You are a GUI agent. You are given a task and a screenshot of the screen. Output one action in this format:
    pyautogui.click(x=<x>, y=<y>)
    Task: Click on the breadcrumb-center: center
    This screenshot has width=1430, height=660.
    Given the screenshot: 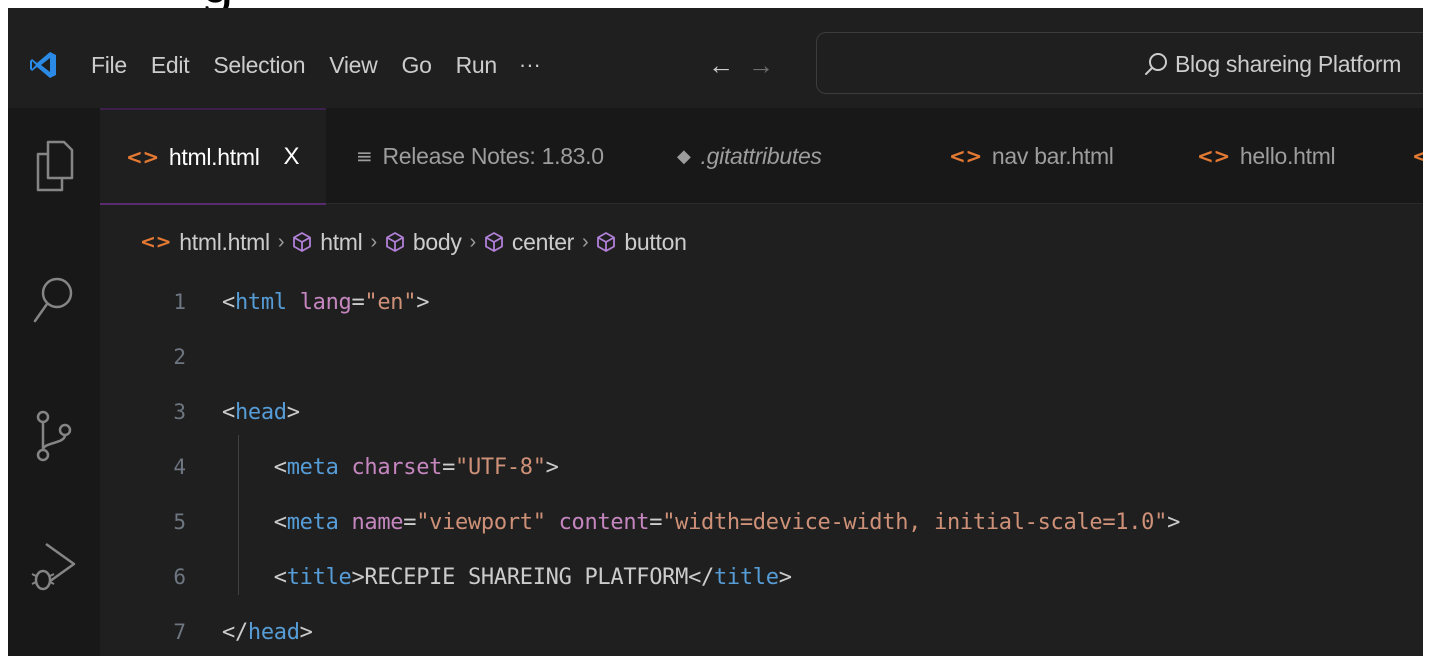 What is the action you would take?
    pyautogui.click(x=543, y=242)
    